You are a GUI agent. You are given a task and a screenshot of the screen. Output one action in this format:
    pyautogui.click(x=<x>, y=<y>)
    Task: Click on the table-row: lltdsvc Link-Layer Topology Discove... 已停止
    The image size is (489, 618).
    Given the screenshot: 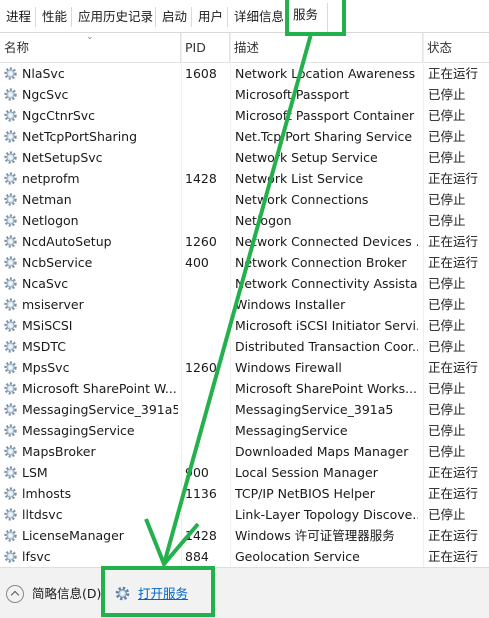 What is the action you would take?
    pyautogui.click(x=244, y=514)
    